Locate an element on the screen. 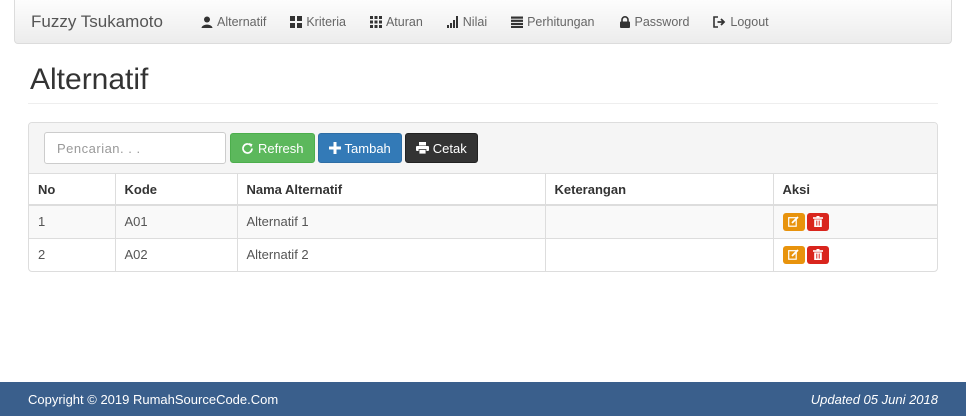 This screenshot has height=416, width=966. grid-icon is located at coordinates (375, 21).